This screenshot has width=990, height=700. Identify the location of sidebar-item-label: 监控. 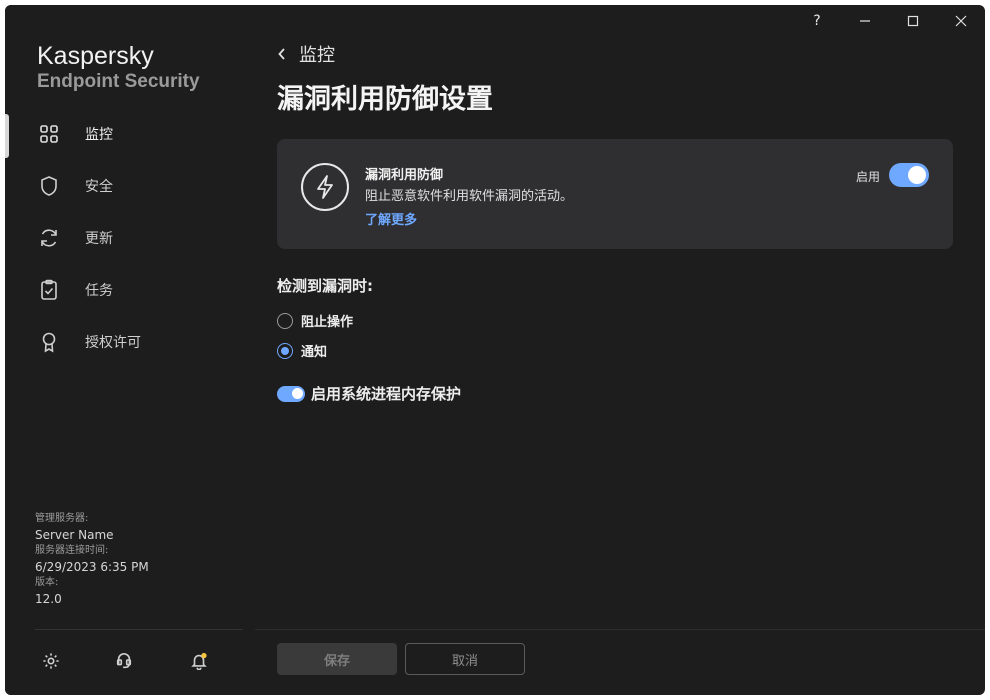
(99, 135).